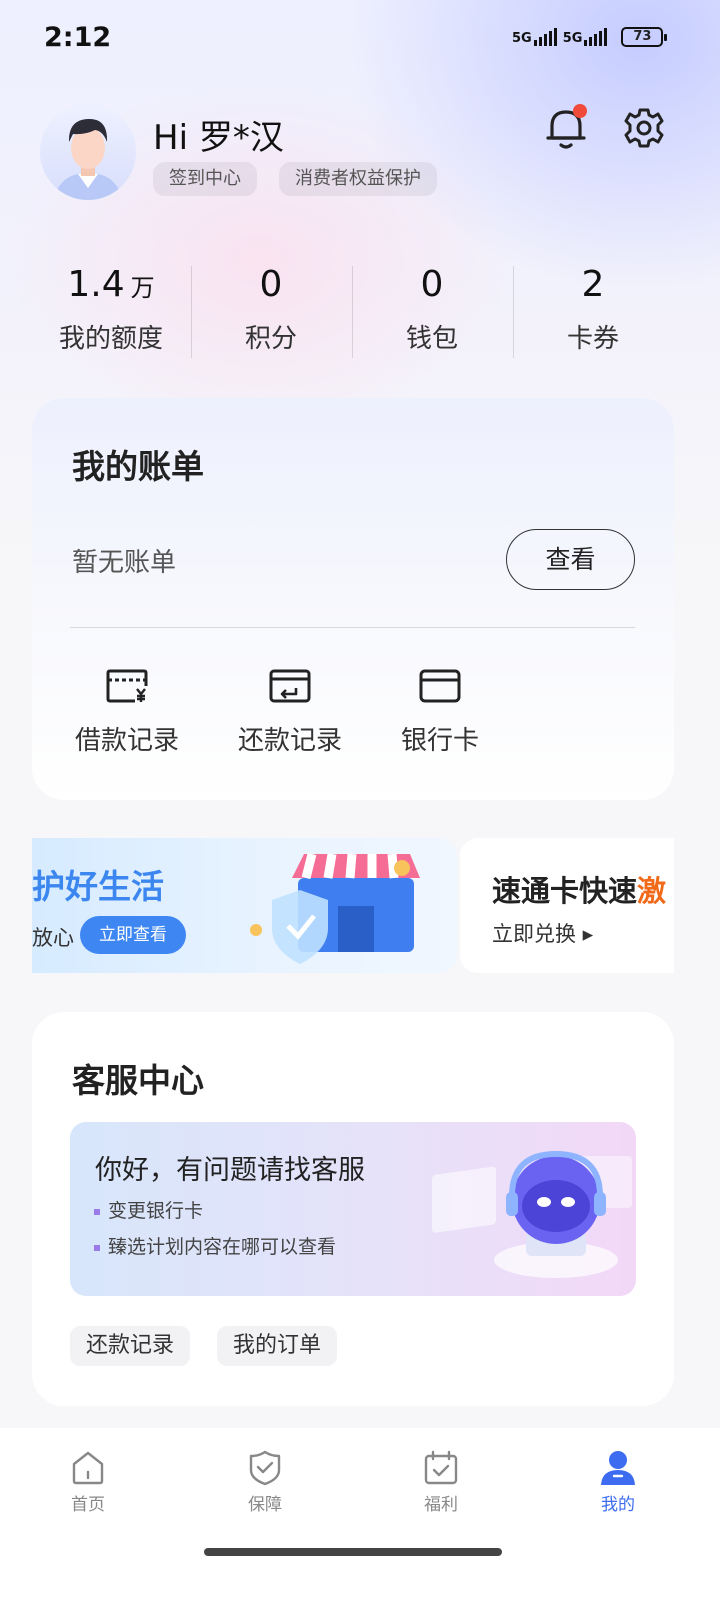  What do you see at coordinates (265, 1505) in the screenshot?
I see `nav-label: 保障` at bounding box center [265, 1505].